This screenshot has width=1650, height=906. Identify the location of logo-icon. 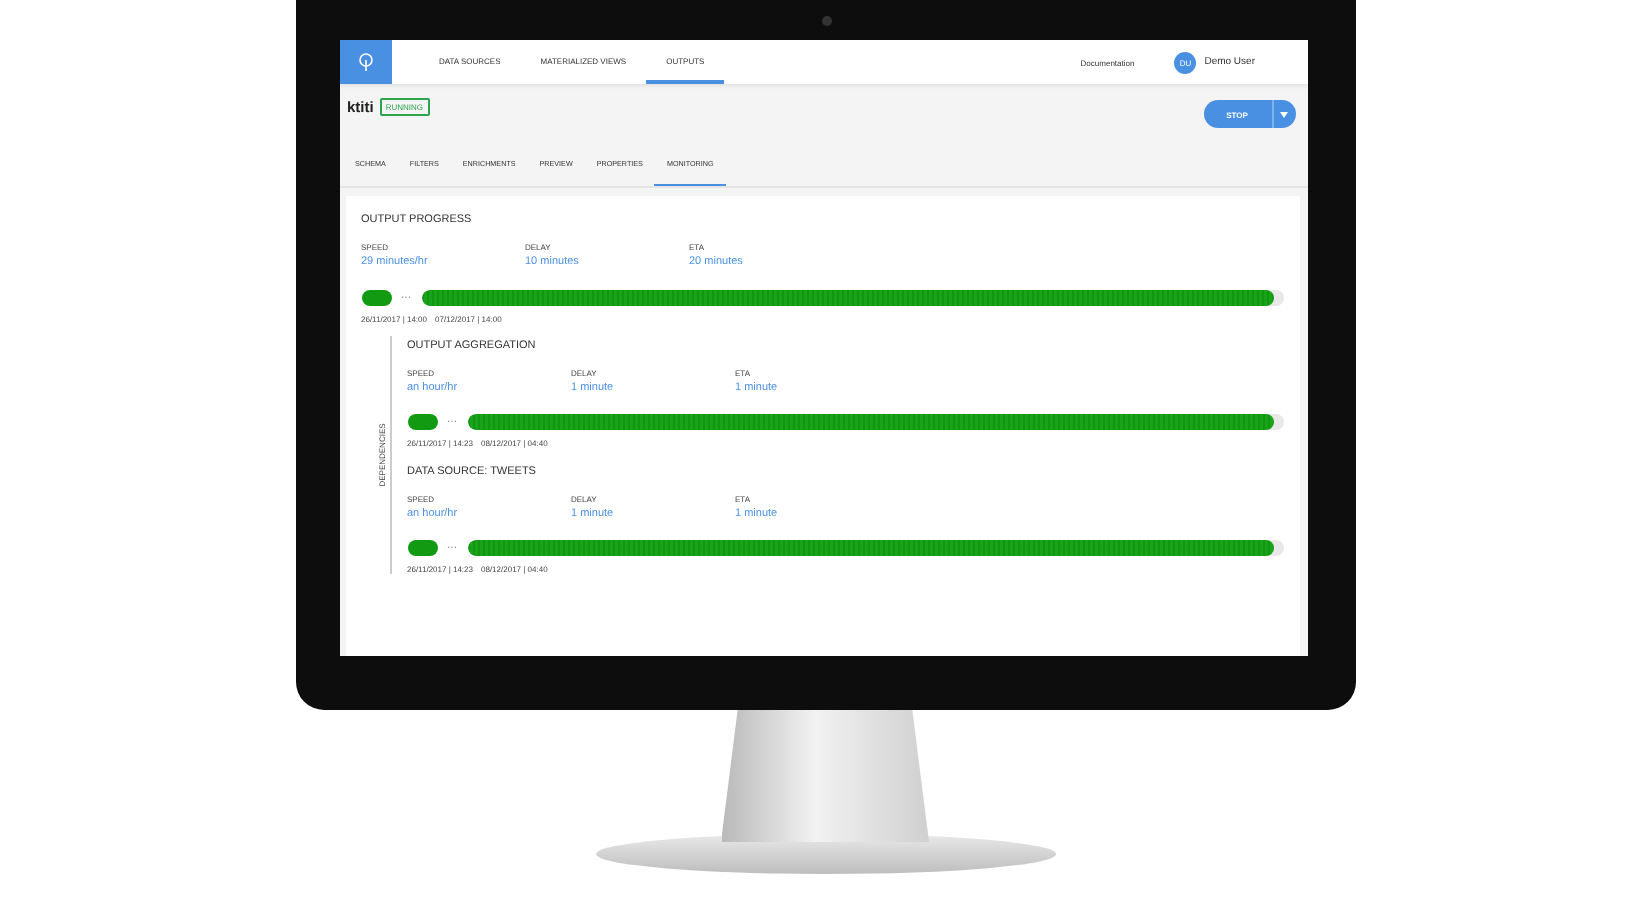
(365, 62).